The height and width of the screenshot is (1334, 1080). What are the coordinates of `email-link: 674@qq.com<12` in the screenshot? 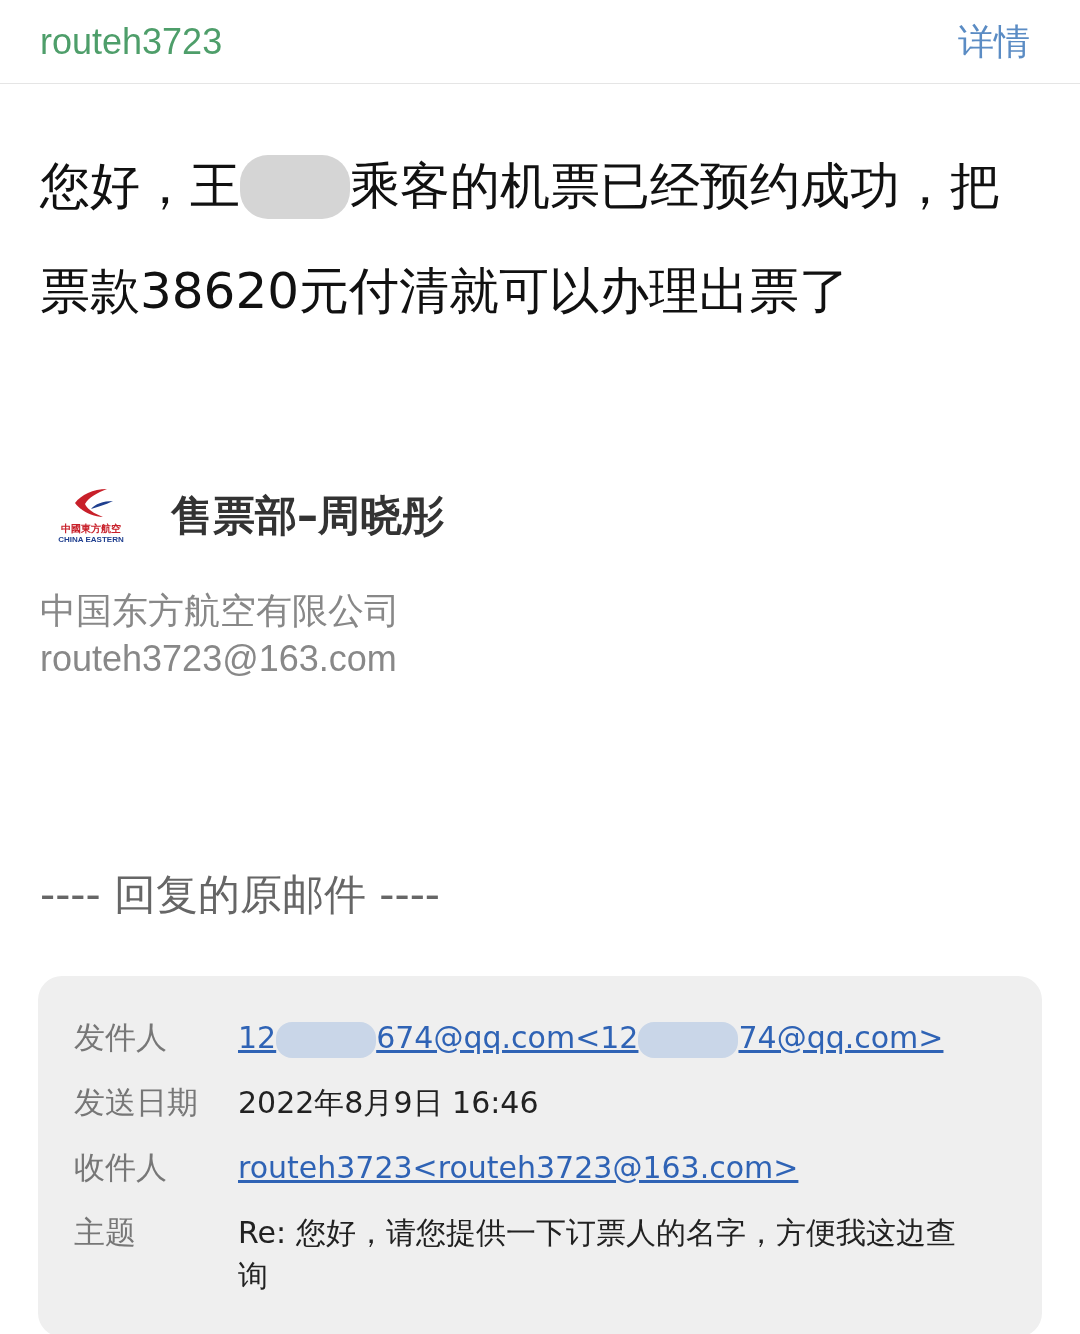 It's located at (507, 1037).